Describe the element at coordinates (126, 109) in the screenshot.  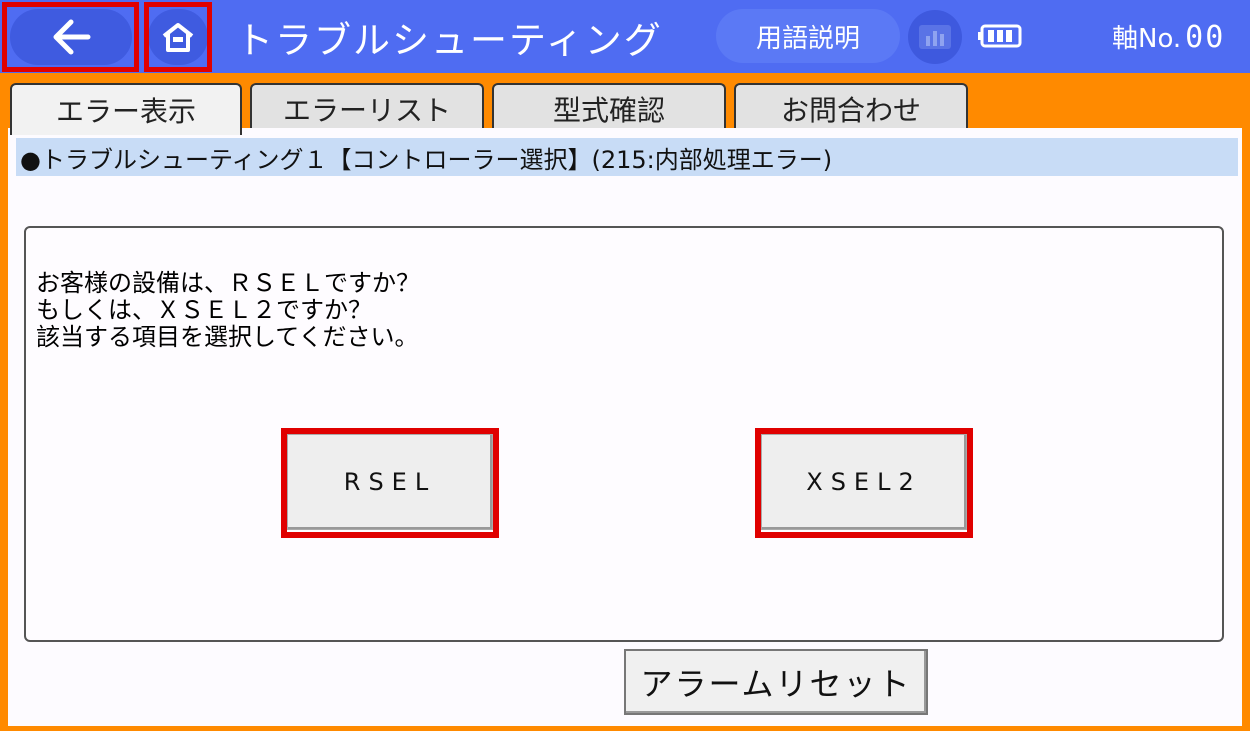
I see `tab-error-display: エラー表示` at that location.